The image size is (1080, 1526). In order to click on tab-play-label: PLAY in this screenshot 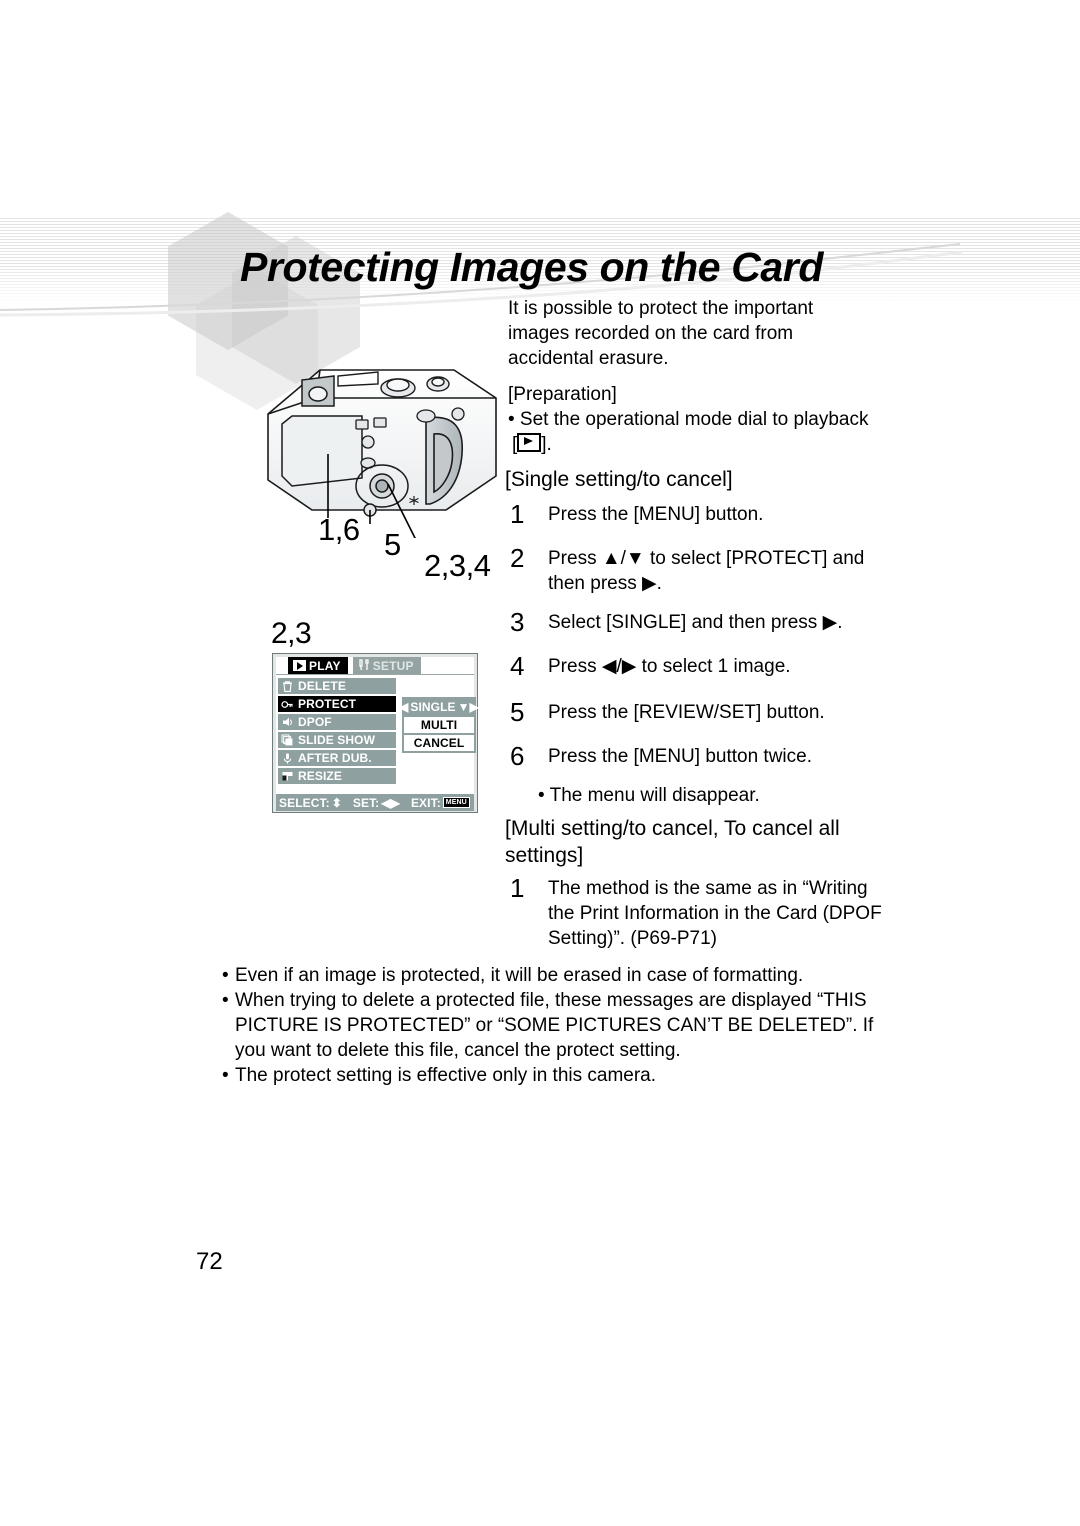, I will do `click(325, 665)`.